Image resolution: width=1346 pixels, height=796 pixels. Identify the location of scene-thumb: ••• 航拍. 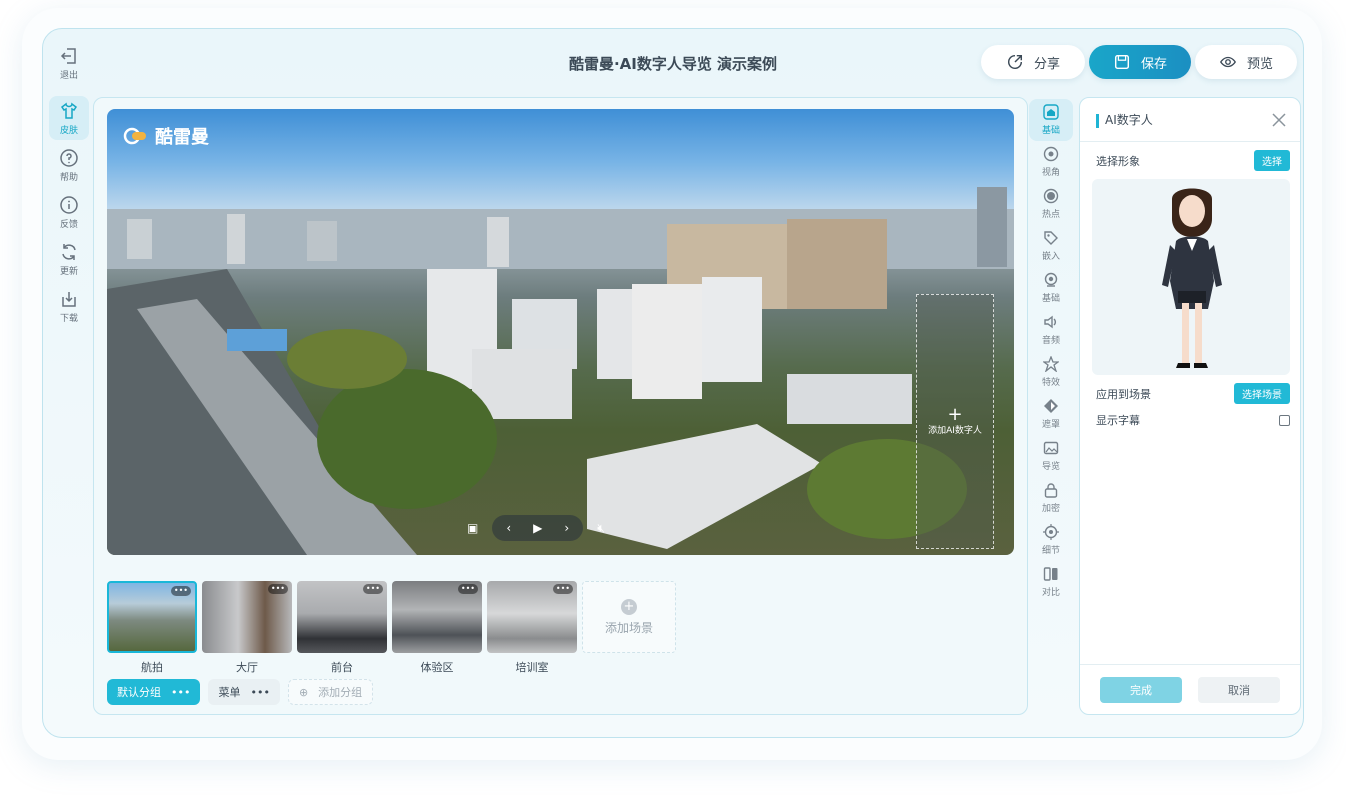
(152, 628).